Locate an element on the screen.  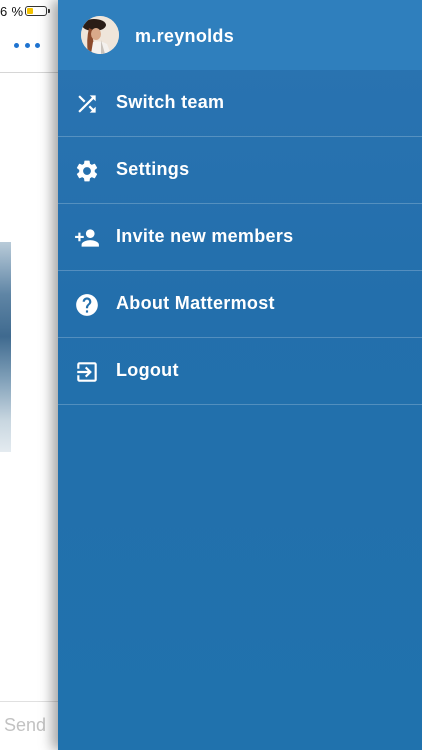
menu-item-about: About Mattermost is located at coordinates (240, 304).